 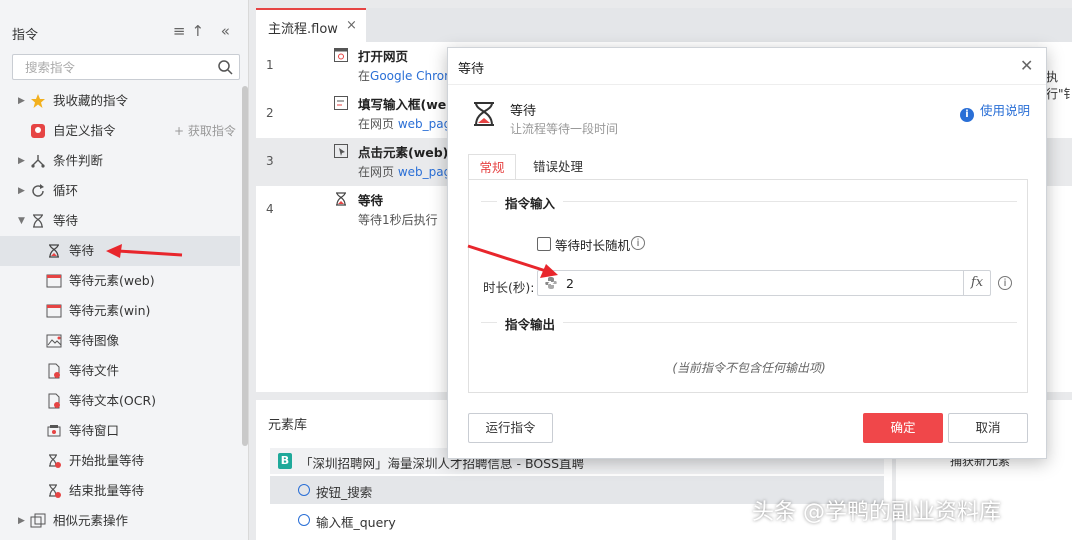 What do you see at coordinates (225, 67) in the screenshot?
I see `search-icon` at bounding box center [225, 67].